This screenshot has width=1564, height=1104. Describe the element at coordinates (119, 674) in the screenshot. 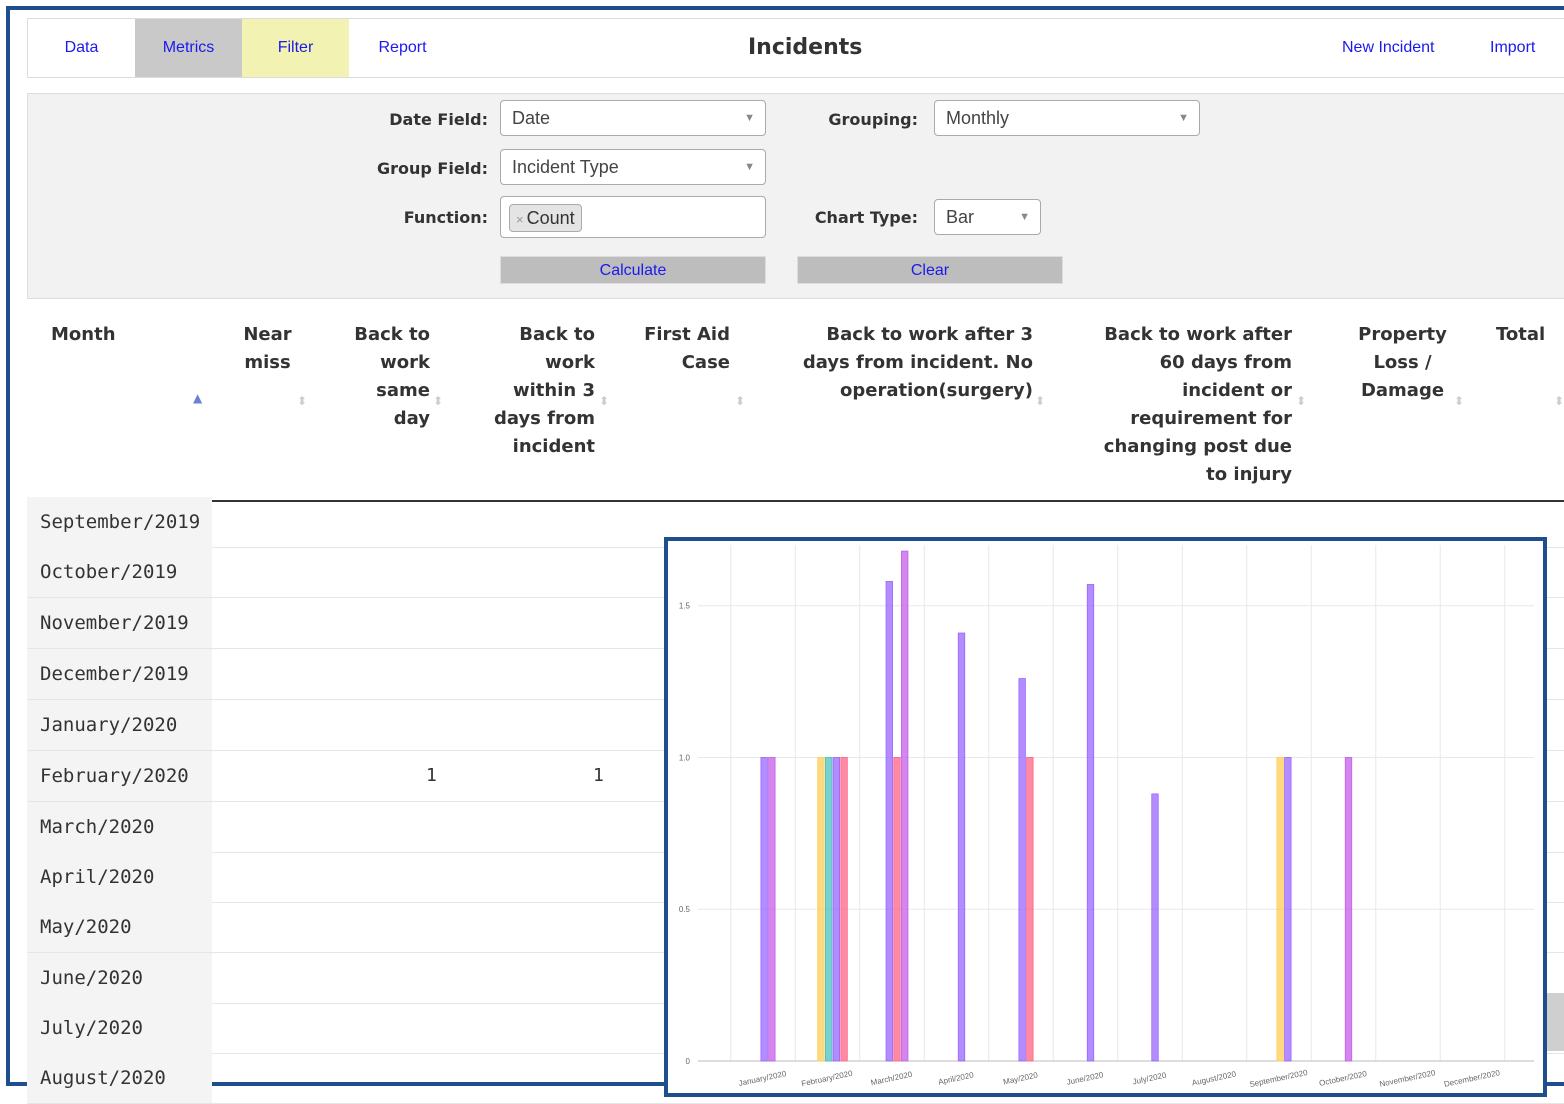

I see `month-cell: December/2019` at that location.